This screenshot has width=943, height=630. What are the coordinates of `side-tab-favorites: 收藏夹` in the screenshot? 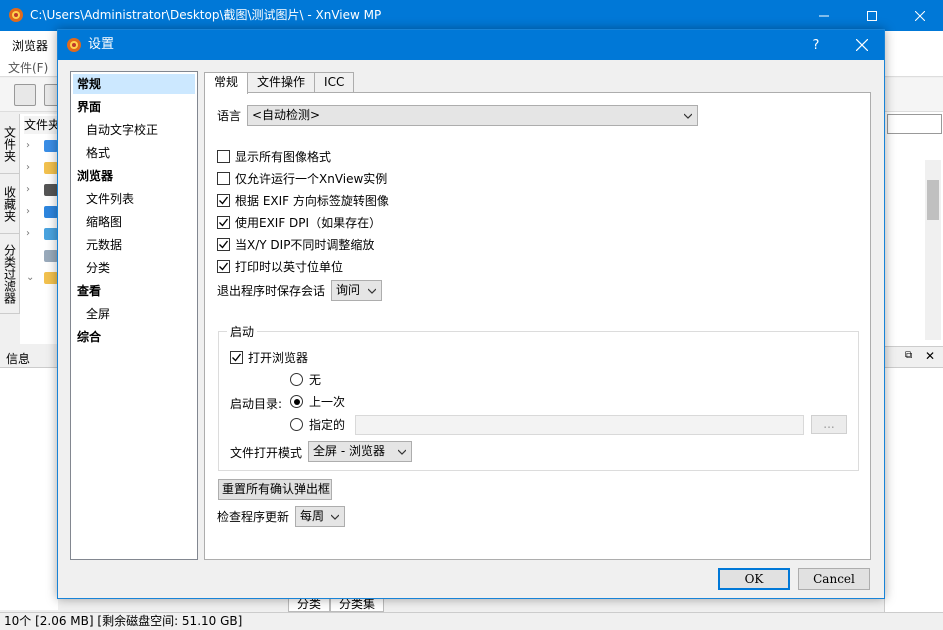 It's located at (10, 204).